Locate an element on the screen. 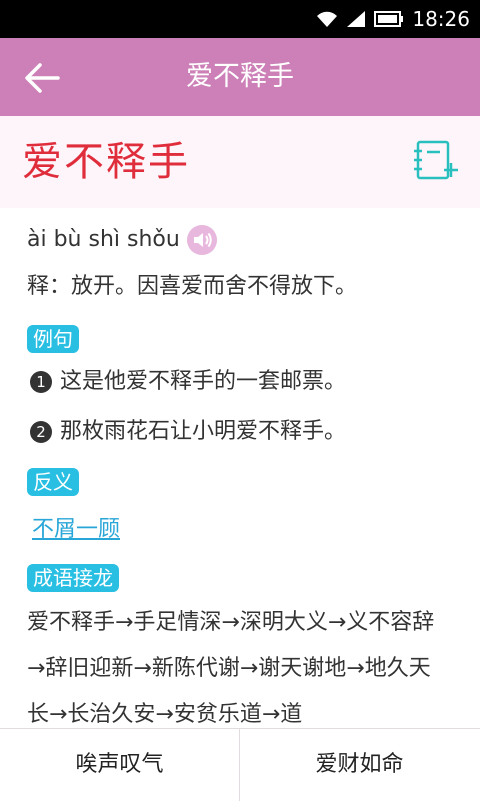 The image size is (480, 801). examples-tag: 例句 is located at coordinates (53, 339).